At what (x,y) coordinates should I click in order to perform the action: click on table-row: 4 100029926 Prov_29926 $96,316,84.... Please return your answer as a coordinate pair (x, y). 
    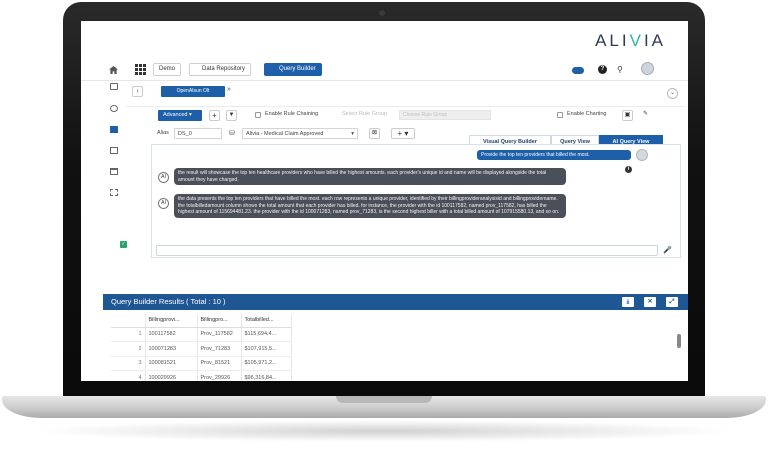
    Looking at the image, I should click on (201, 375).